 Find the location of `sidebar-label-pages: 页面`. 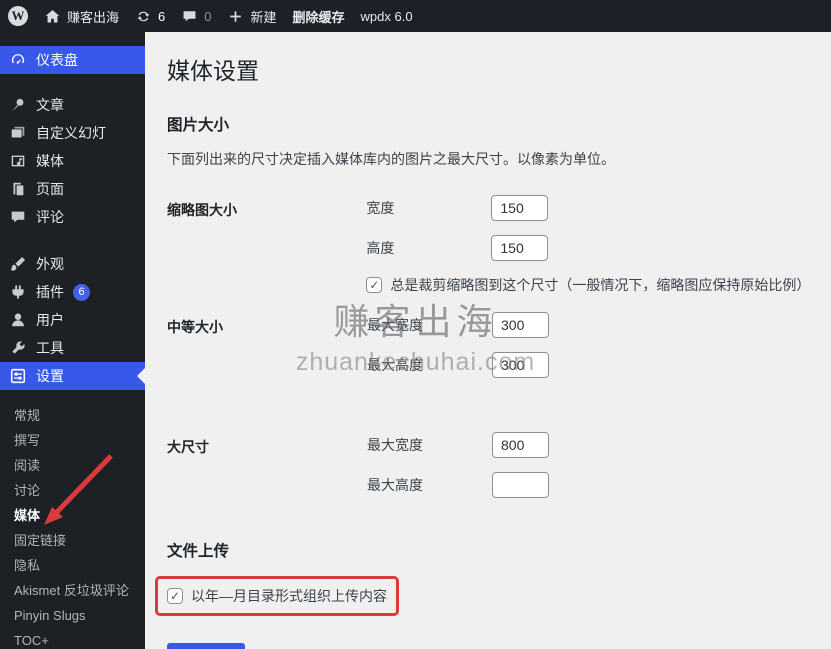

sidebar-label-pages: 页面 is located at coordinates (50, 189).